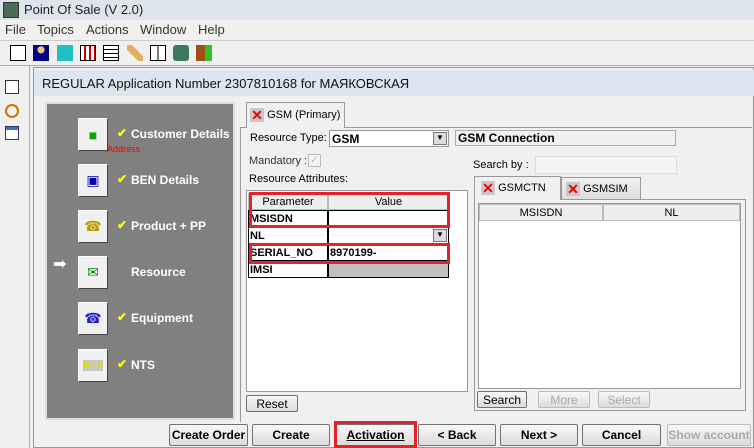  What do you see at coordinates (15, 257) in the screenshot?
I see `side-toolbar` at bounding box center [15, 257].